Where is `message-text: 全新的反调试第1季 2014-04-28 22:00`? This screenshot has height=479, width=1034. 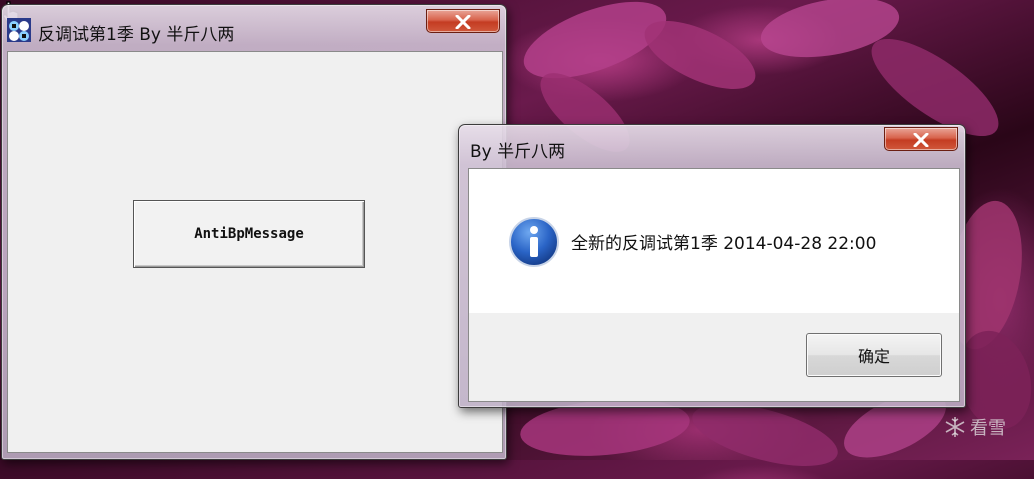
message-text: 全新的反调试第1季 2014-04-28 22:00 is located at coordinates (724, 244).